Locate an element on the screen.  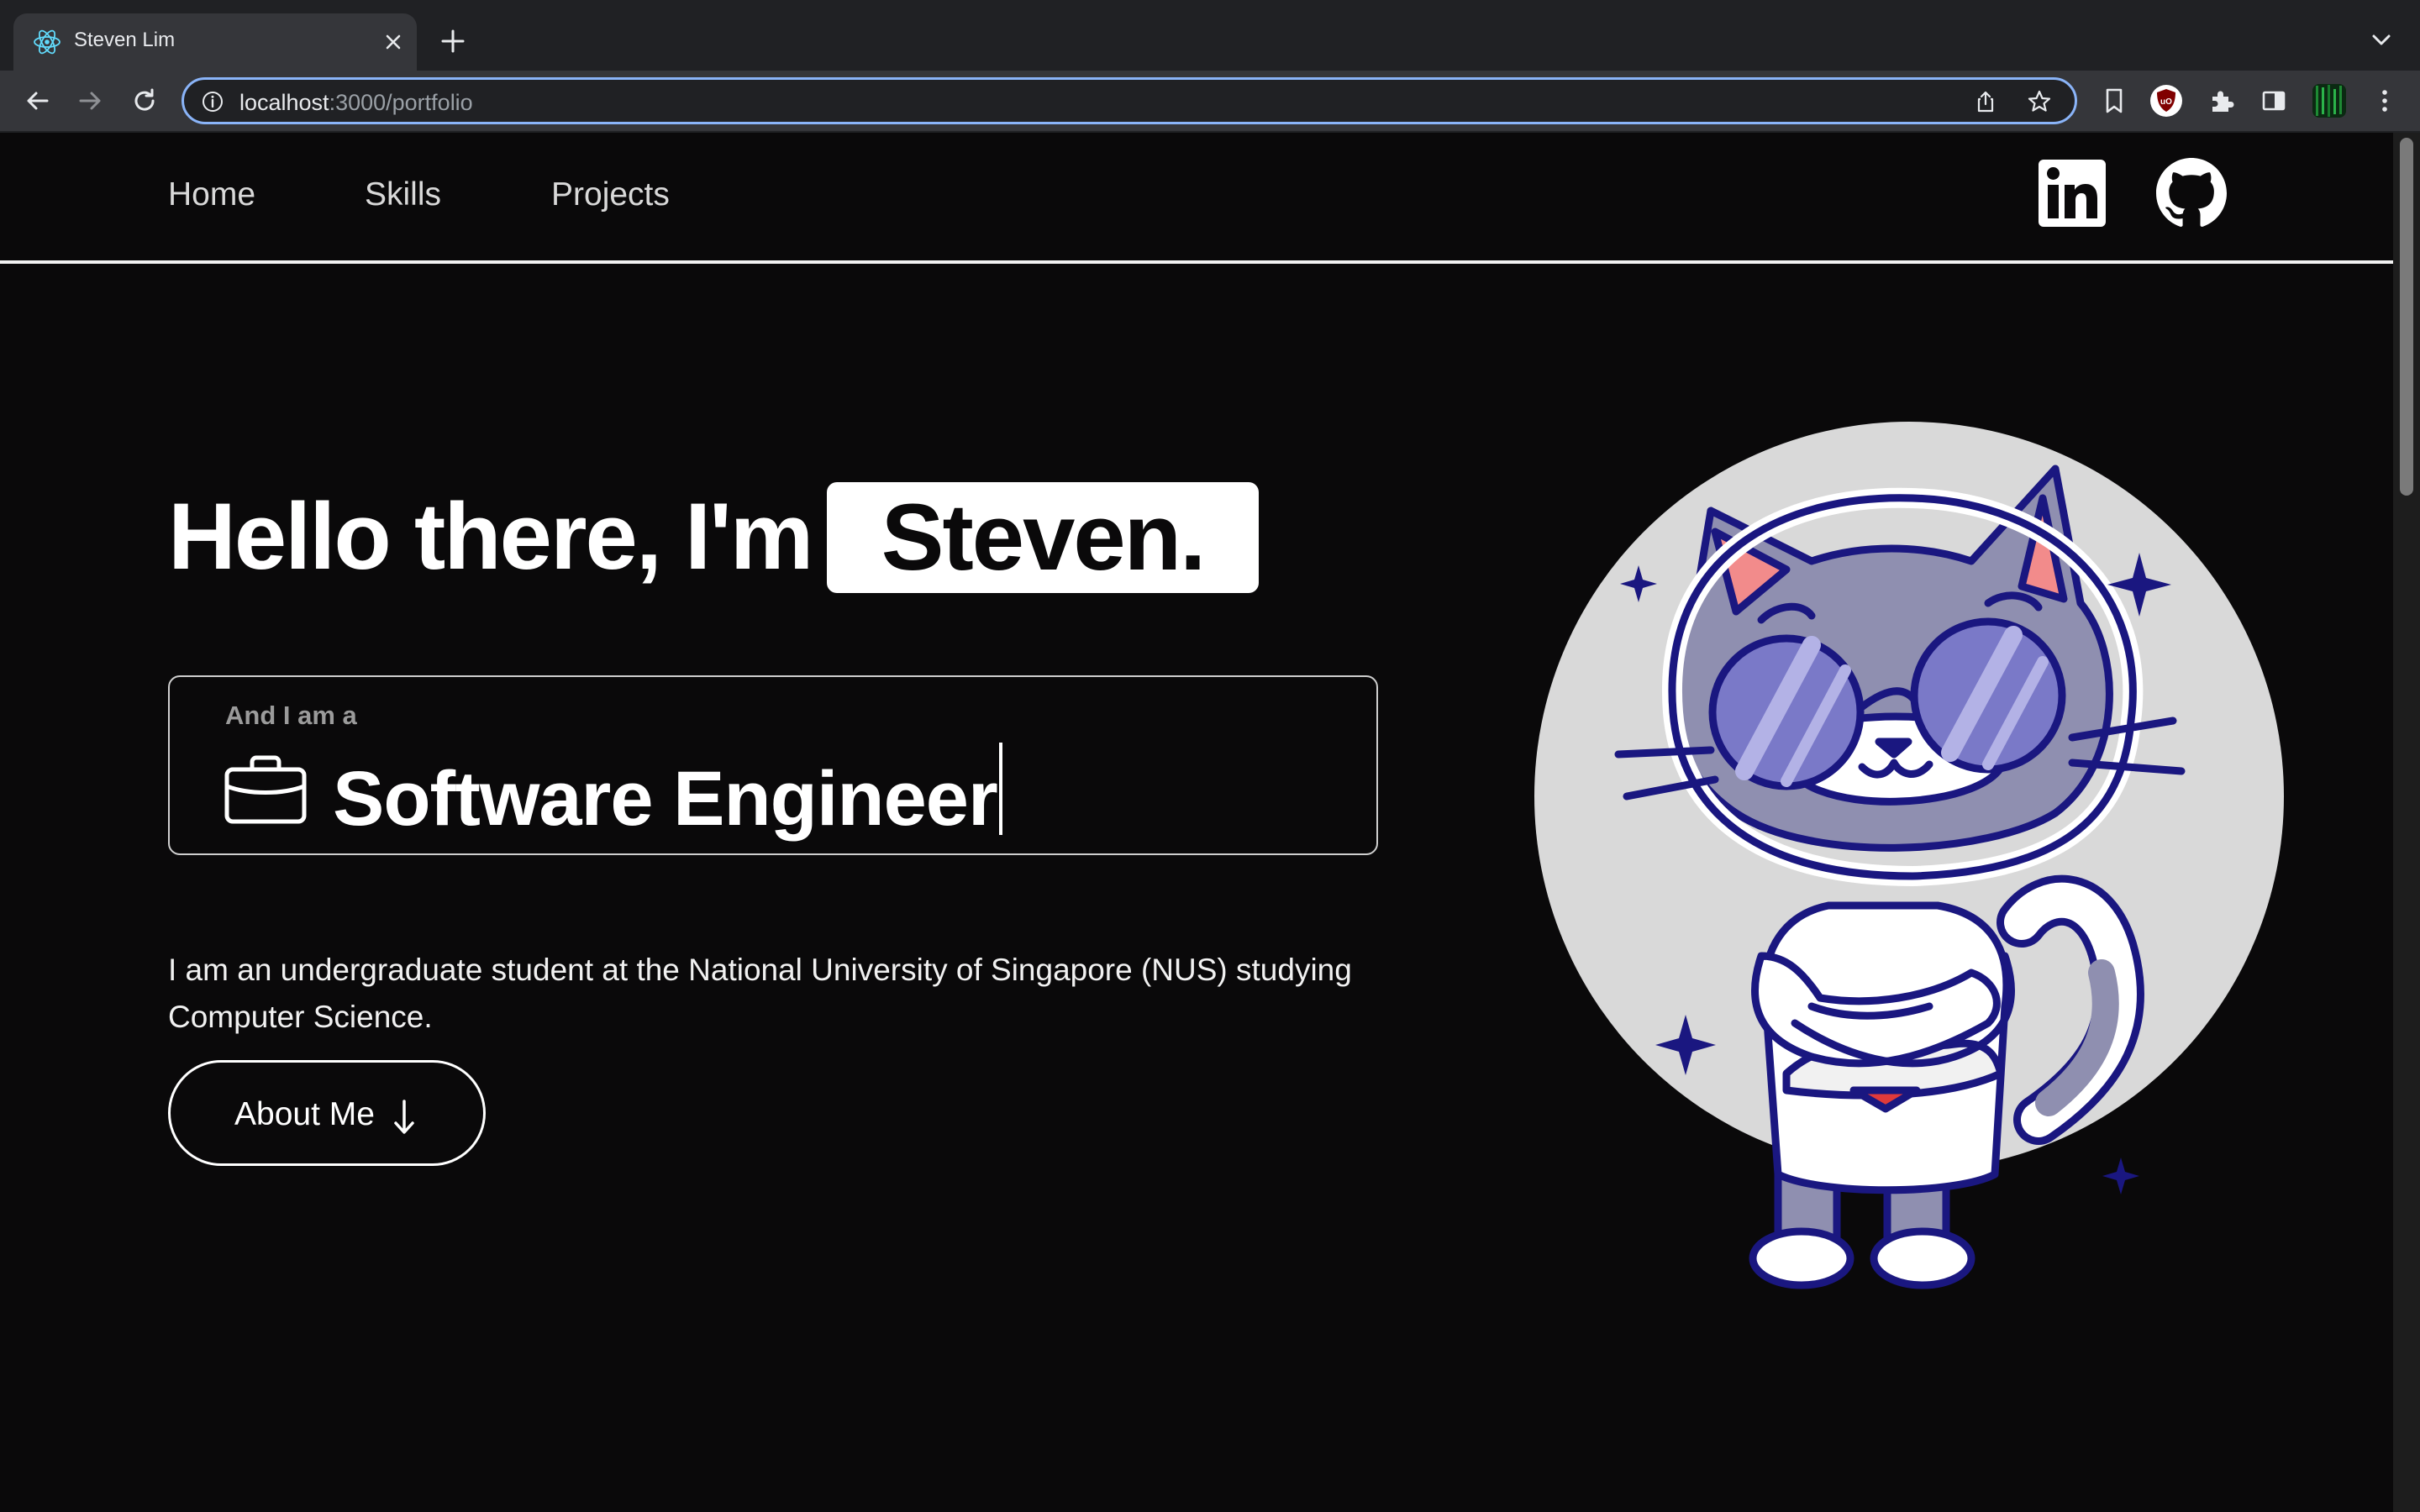
side-panel-icon is located at coordinates (2274, 101).